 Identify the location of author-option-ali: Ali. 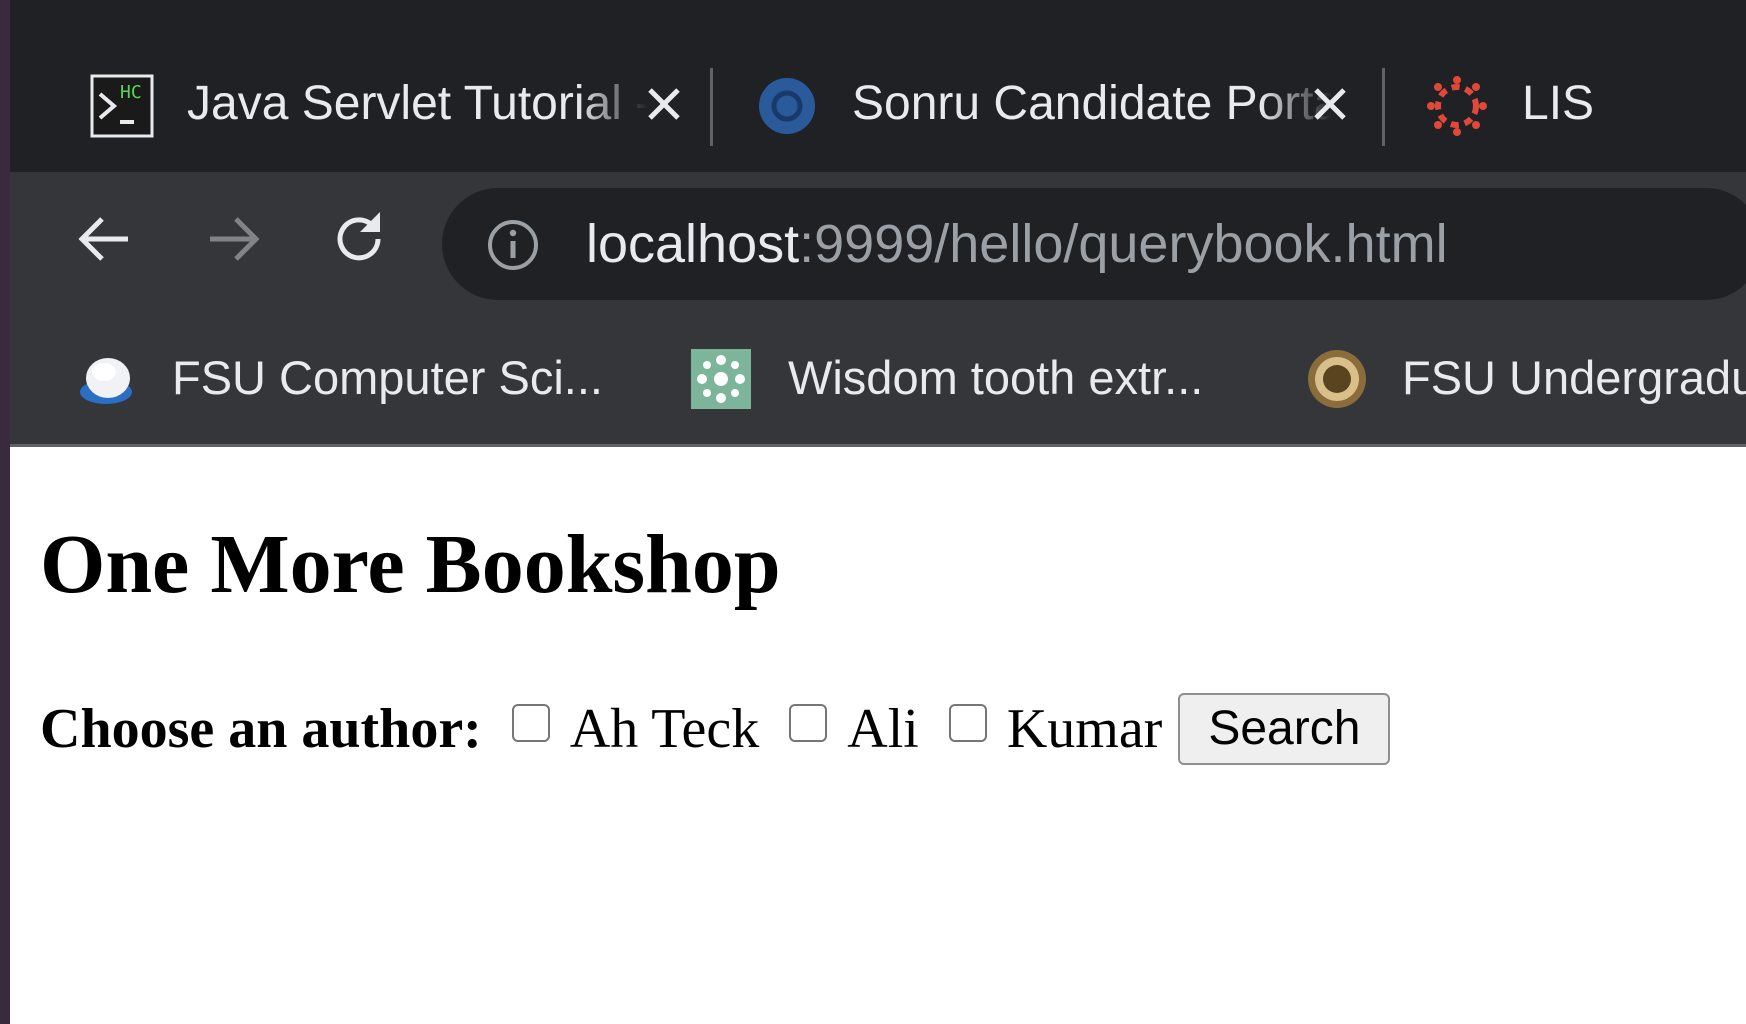
(854, 729).